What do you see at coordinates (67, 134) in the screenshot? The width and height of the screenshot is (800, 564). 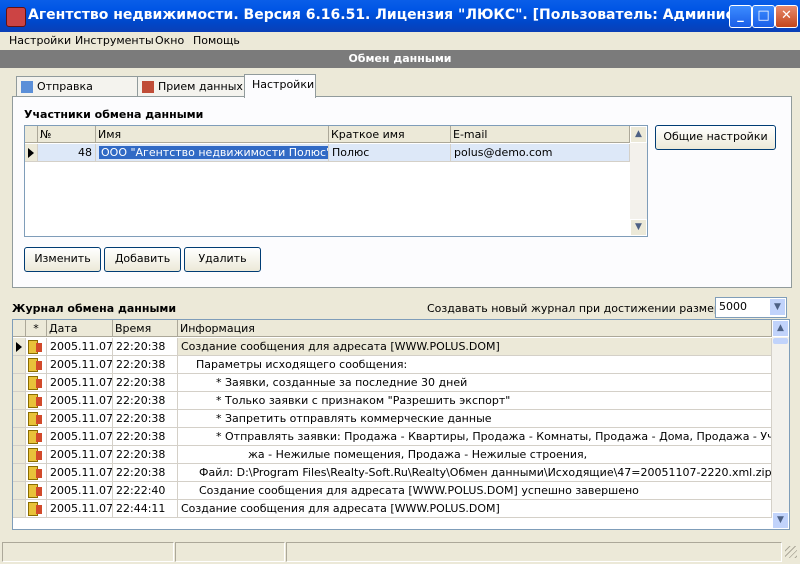 I see `col-num: №` at bounding box center [67, 134].